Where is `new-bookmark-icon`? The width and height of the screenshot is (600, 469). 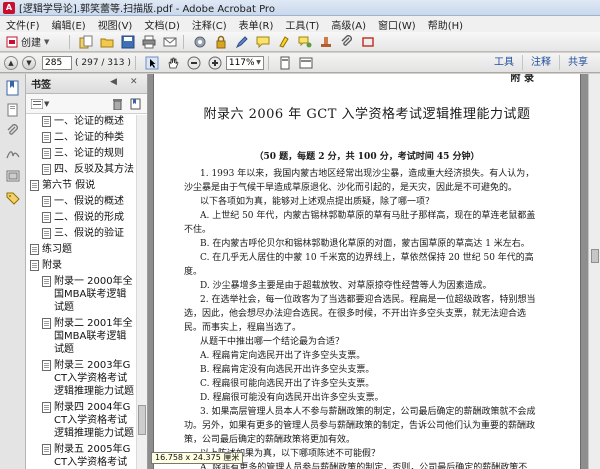 new-bookmark-icon is located at coordinates (135, 104).